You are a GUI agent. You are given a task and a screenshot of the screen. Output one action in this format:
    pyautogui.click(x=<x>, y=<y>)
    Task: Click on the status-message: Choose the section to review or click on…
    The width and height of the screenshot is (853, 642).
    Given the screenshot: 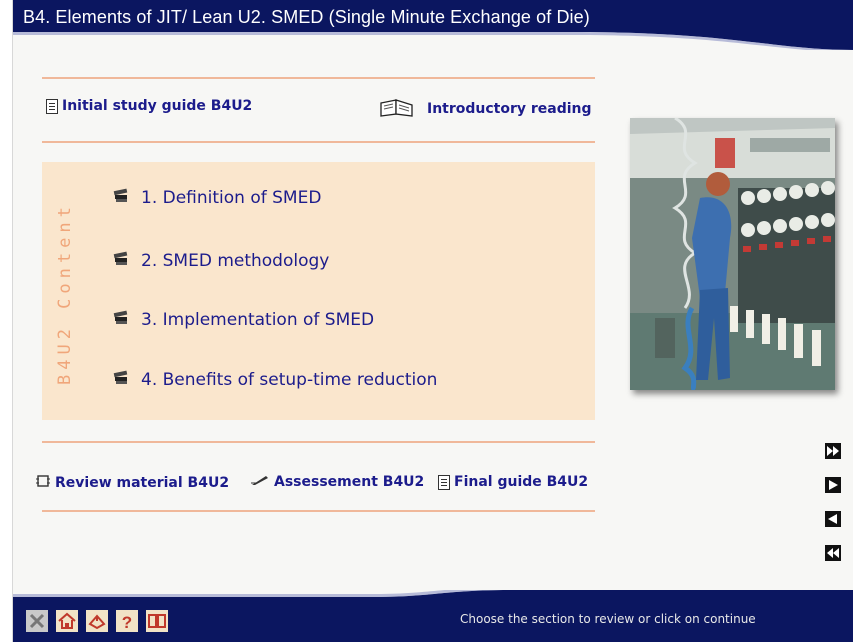 What is the action you would take?
    pyautogui.click(x=608, y=619)
    